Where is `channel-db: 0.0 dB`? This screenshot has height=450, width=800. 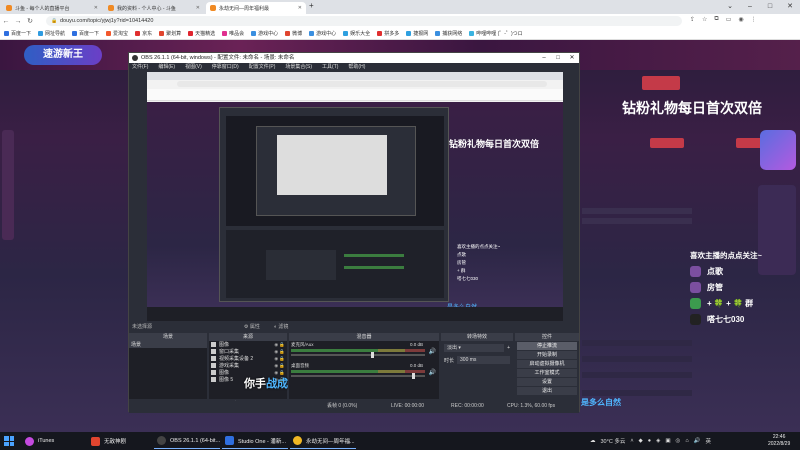
channel-db: 0.0 dB is located at coordinates (416, 344).